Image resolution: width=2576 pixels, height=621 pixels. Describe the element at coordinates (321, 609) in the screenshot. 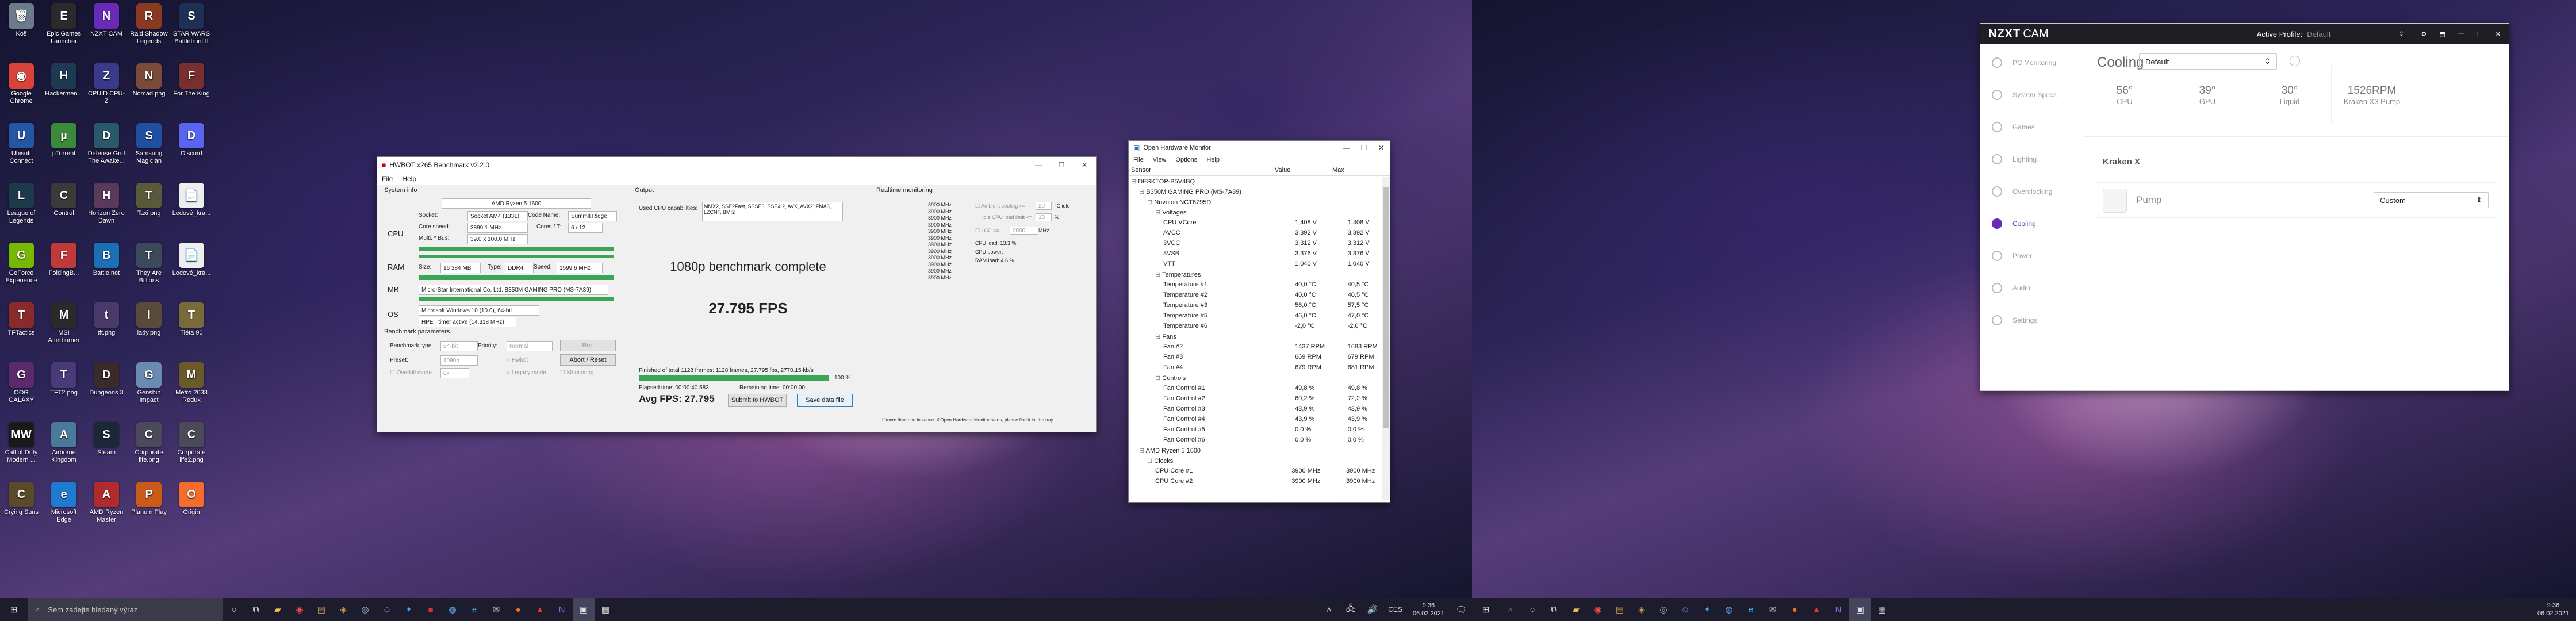

I see `folder-icon: ▤` at that location.